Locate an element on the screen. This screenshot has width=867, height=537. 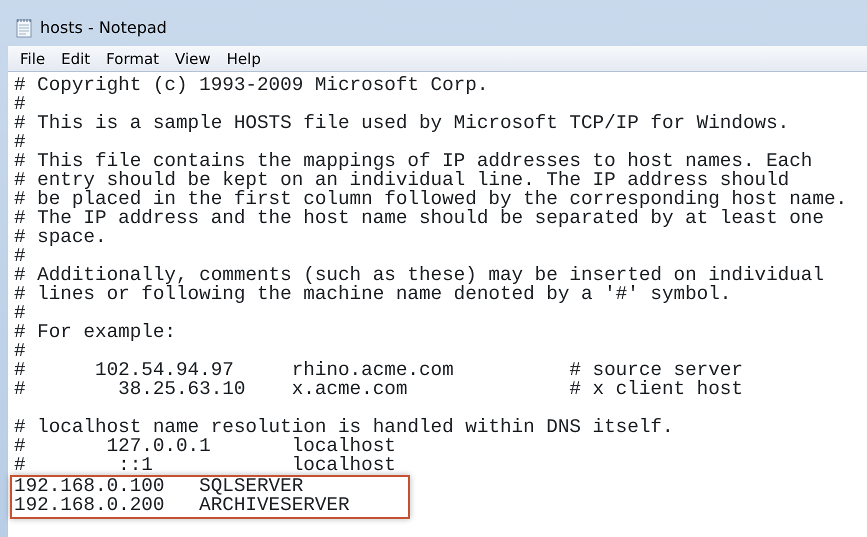
text-line: 192.168.0.100 SQLSERVER is located at coordinates (159, 486).